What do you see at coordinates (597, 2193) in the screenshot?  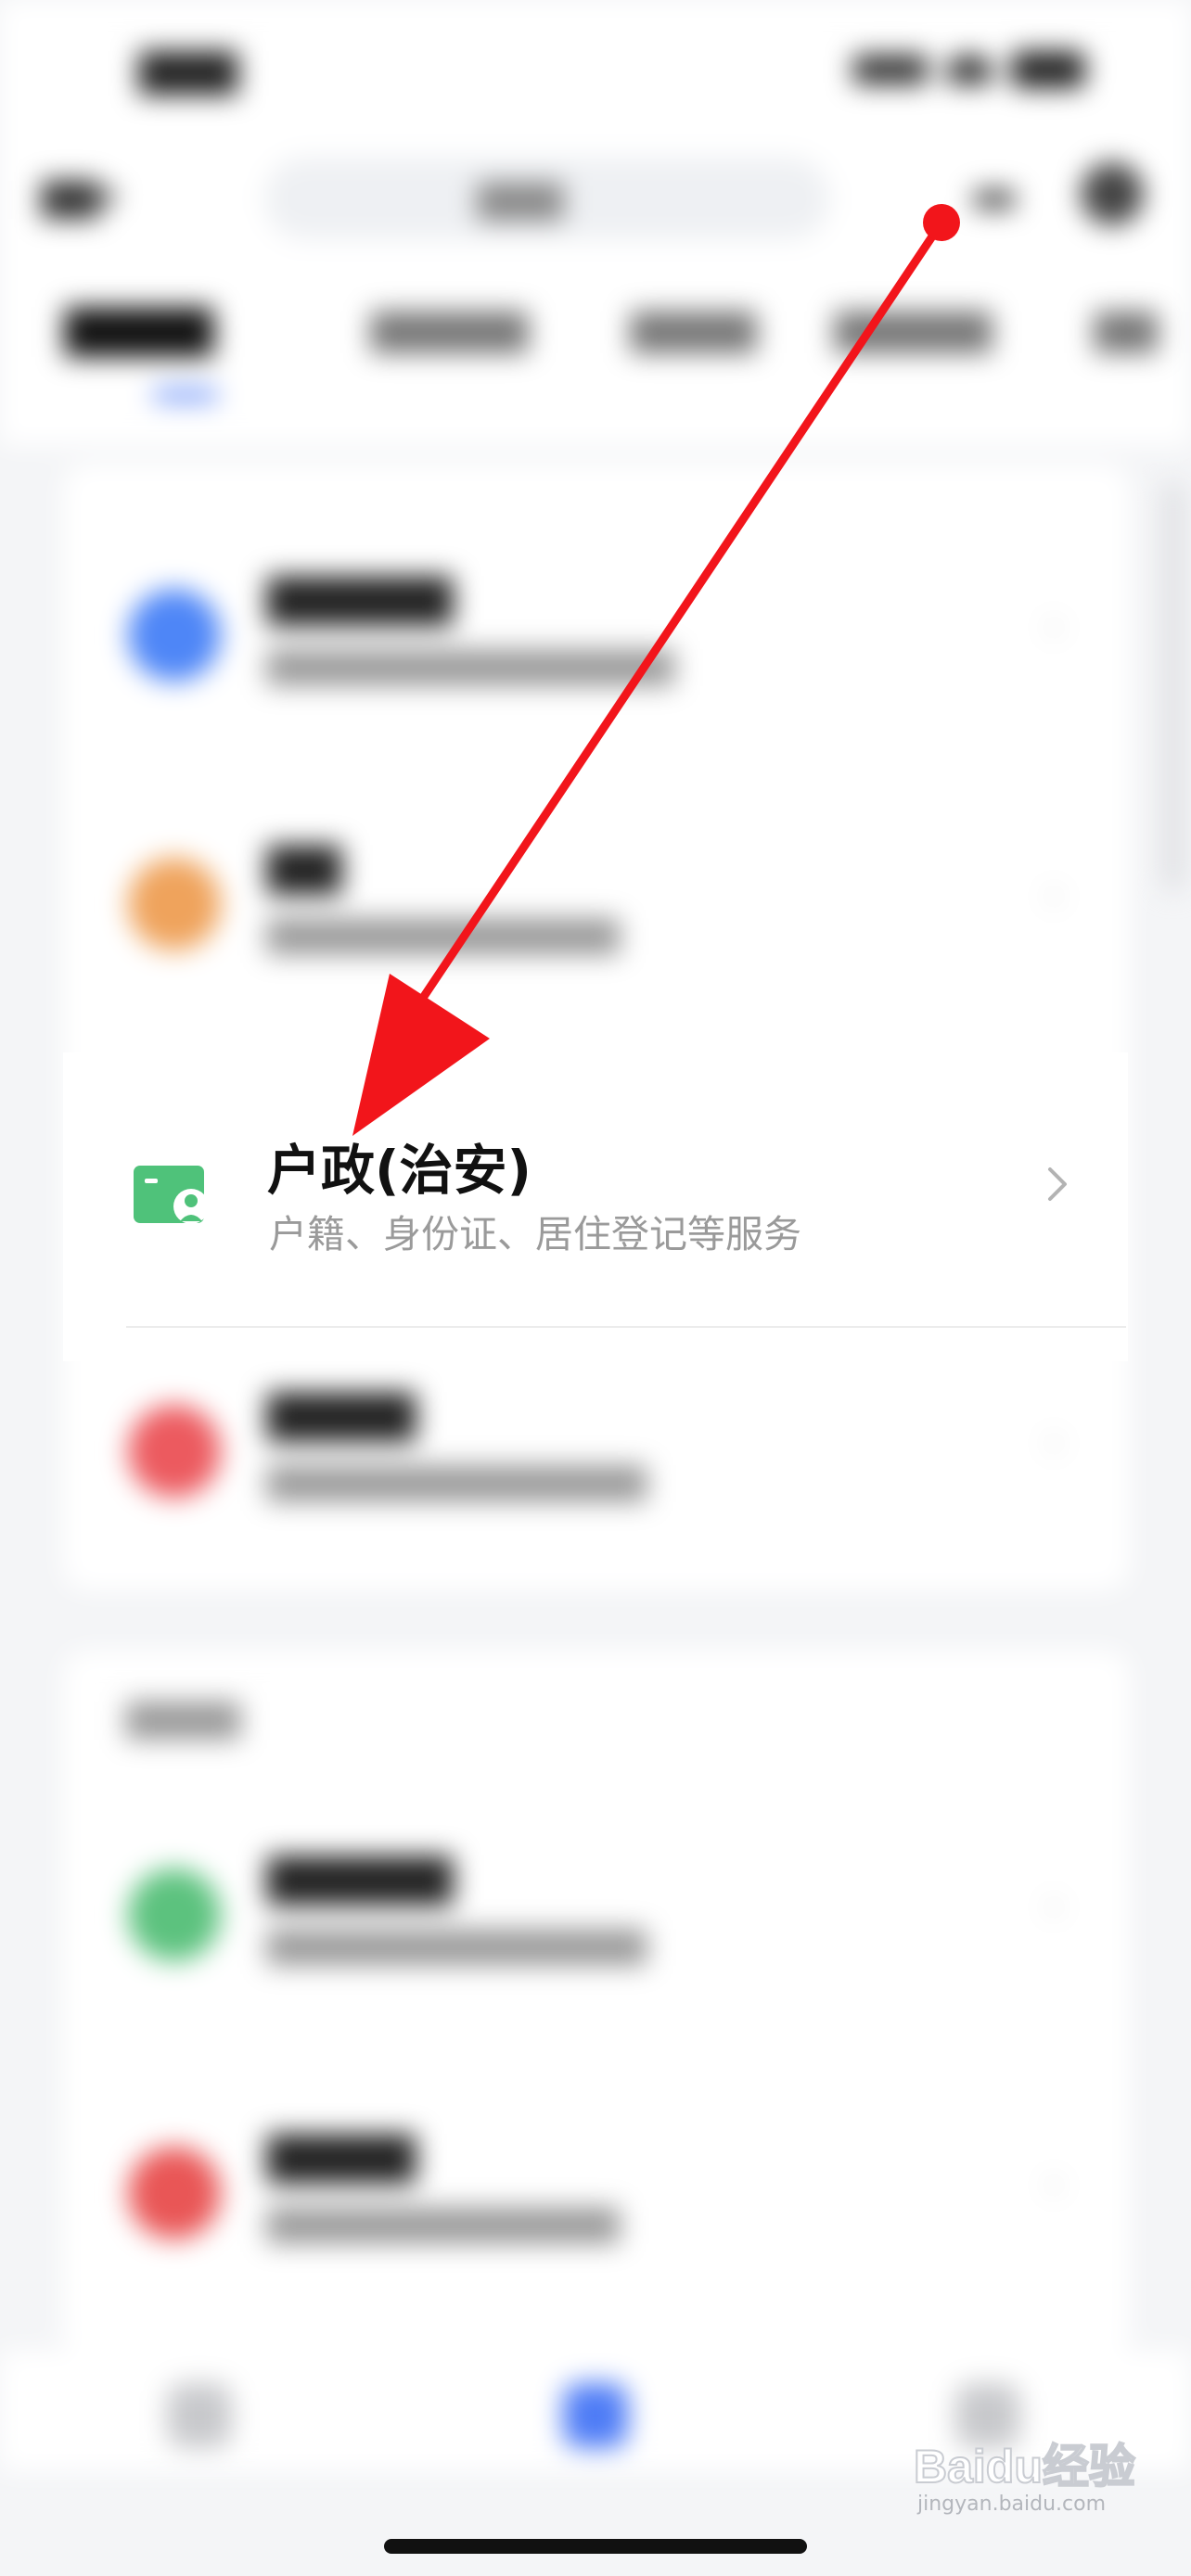 I see `list-item: ▇▇▇▇ ▇▇▇▇▇▇▇▇▇▇▇▇▇ ›` at bounding box center [597, 2193].